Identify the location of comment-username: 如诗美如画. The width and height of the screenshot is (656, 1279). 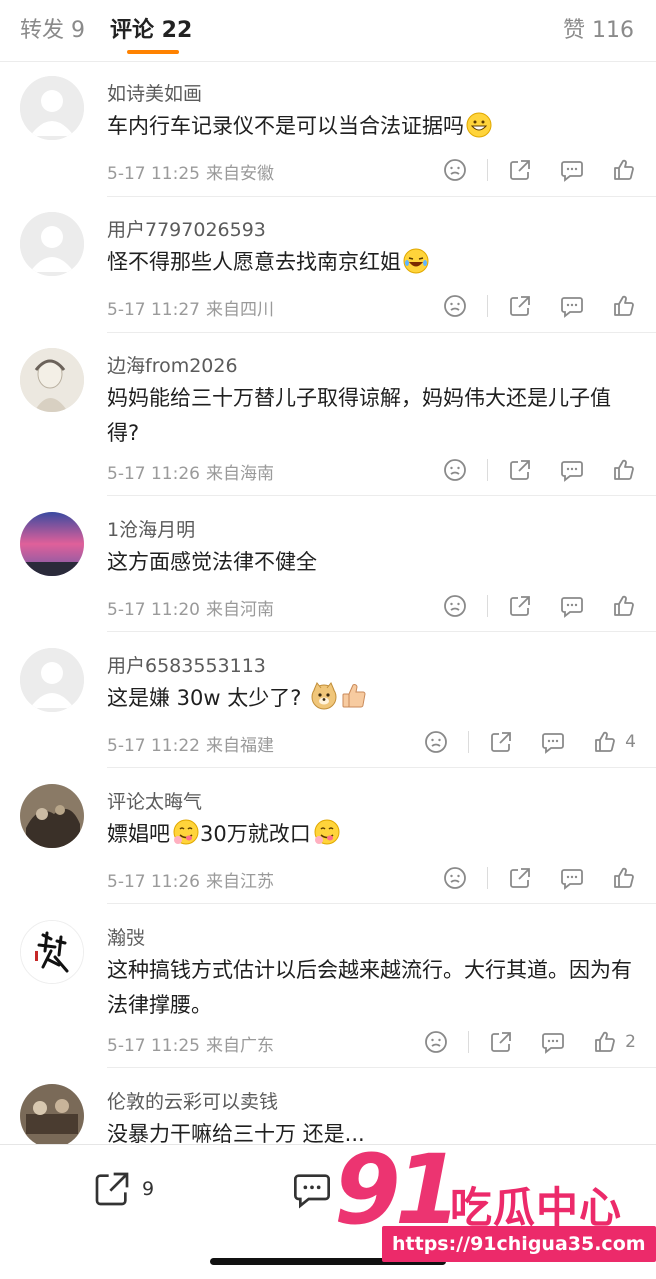
(154, 92).